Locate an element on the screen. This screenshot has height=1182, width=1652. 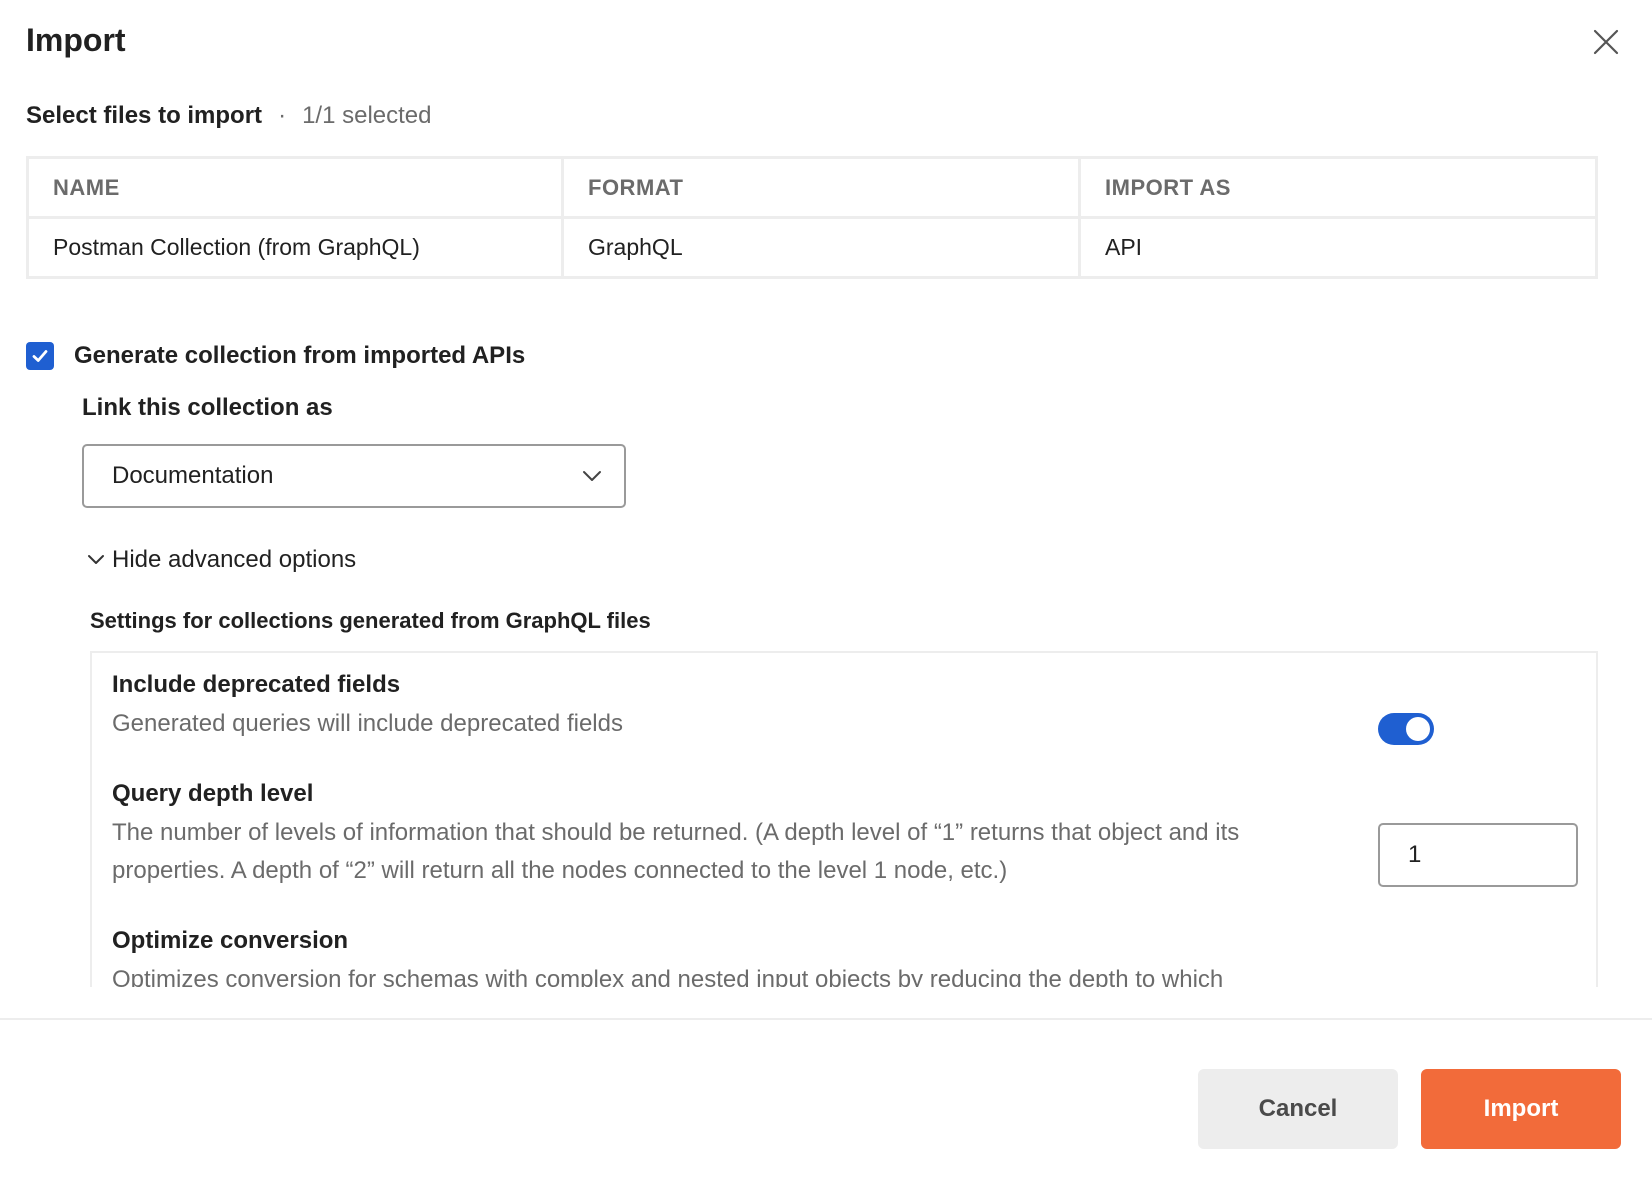
link-type-select: Documentation is located at coordinates (354, 476).